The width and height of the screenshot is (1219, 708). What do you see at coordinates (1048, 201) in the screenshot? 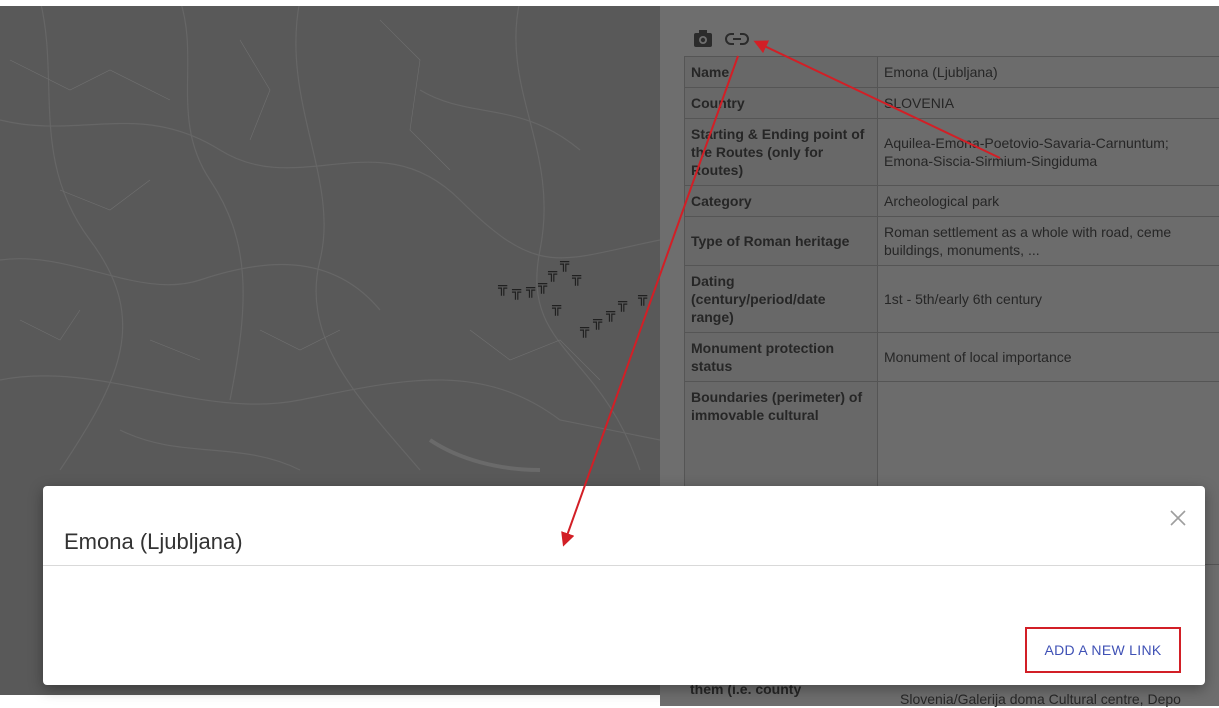
I see `row-value: Archeological park` at bounding box center [1048, 201].